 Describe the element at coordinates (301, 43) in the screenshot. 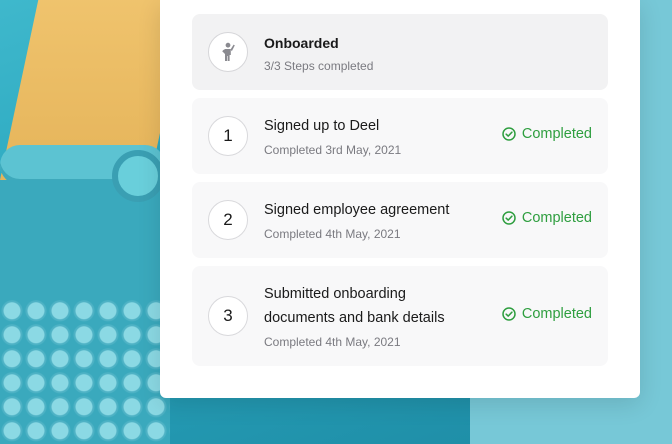

I see `summary-title: Onboarded` at that location.